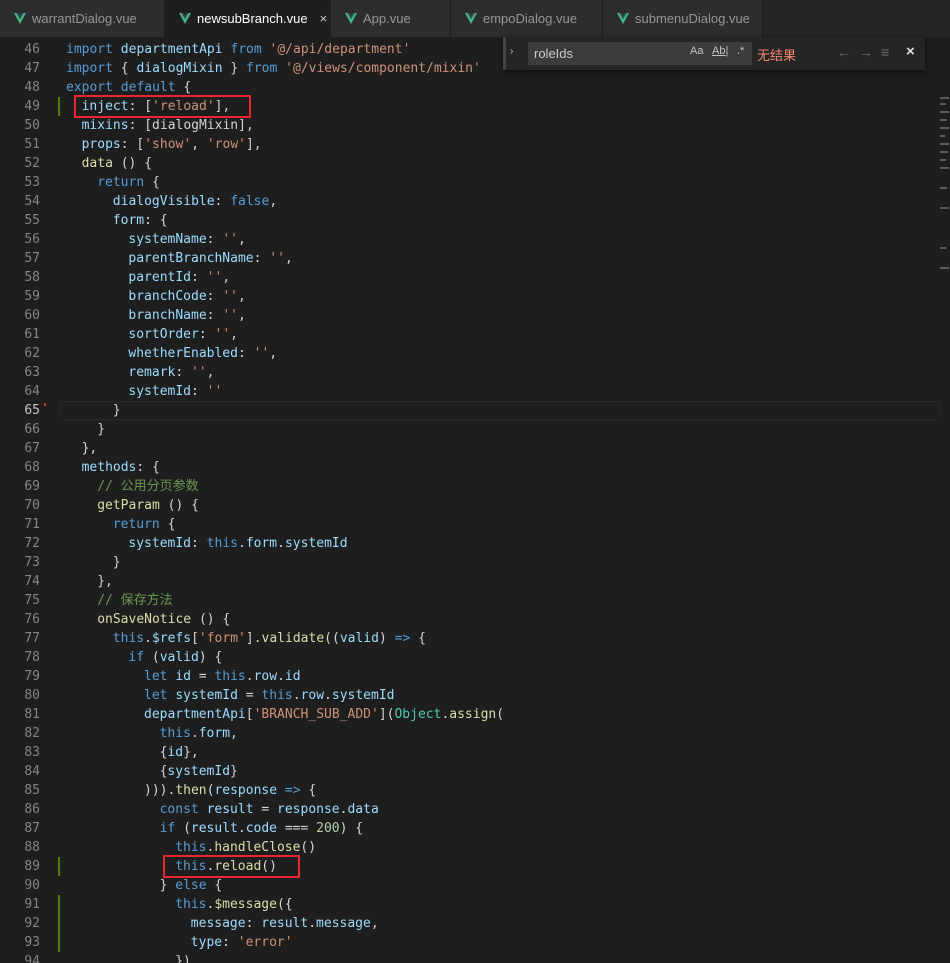 The height and width of the screenshot is (963, 950). I want to click on code-line-83: 83 {id},, so click(470, 752).